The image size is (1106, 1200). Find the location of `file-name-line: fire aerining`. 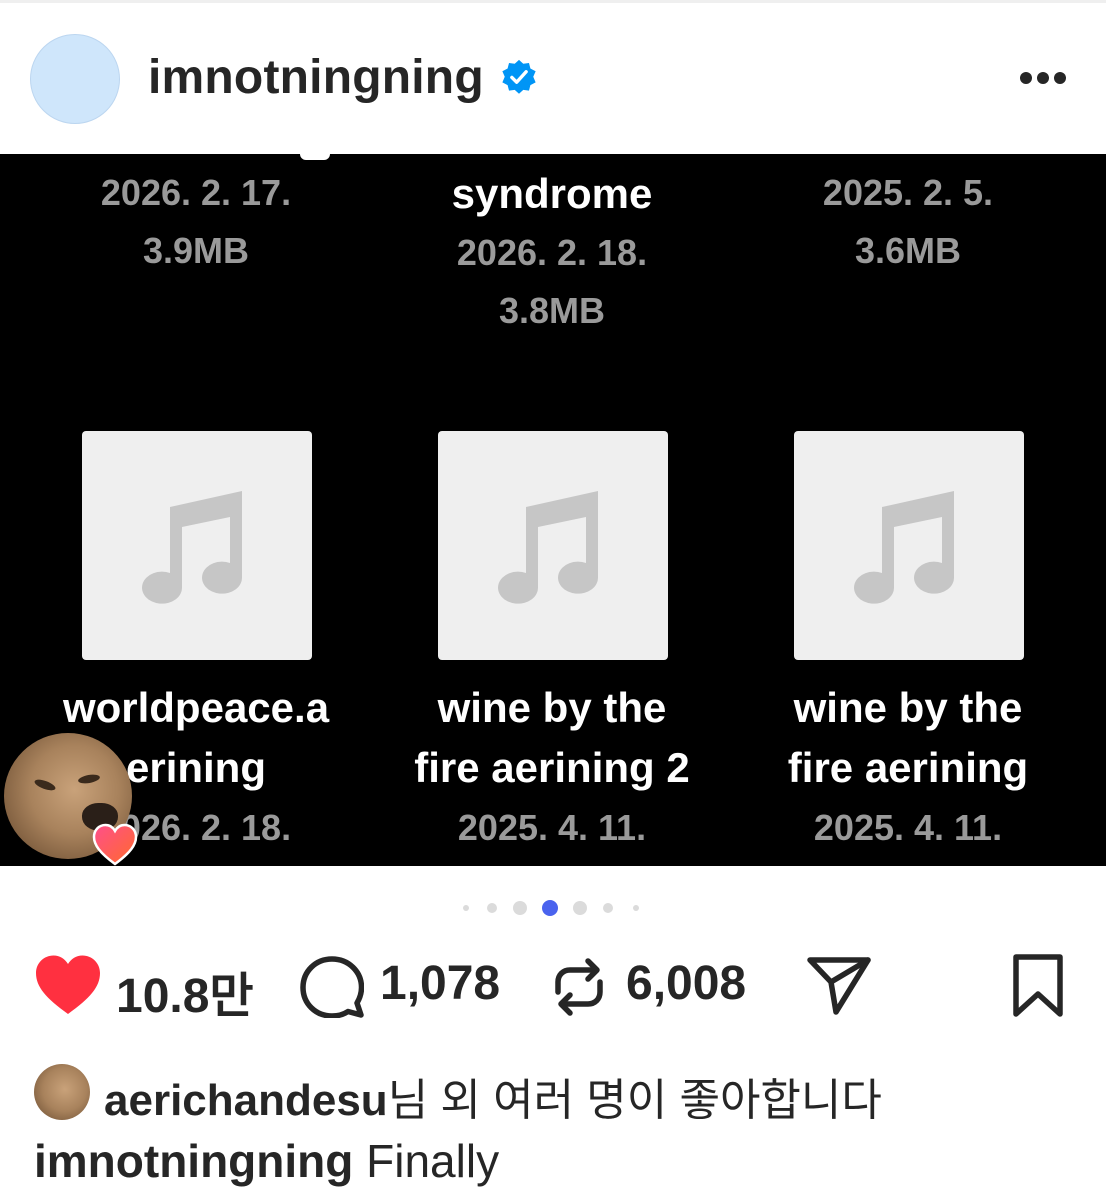

file-name-line: fire aerining is located at coordinates (908, 767).